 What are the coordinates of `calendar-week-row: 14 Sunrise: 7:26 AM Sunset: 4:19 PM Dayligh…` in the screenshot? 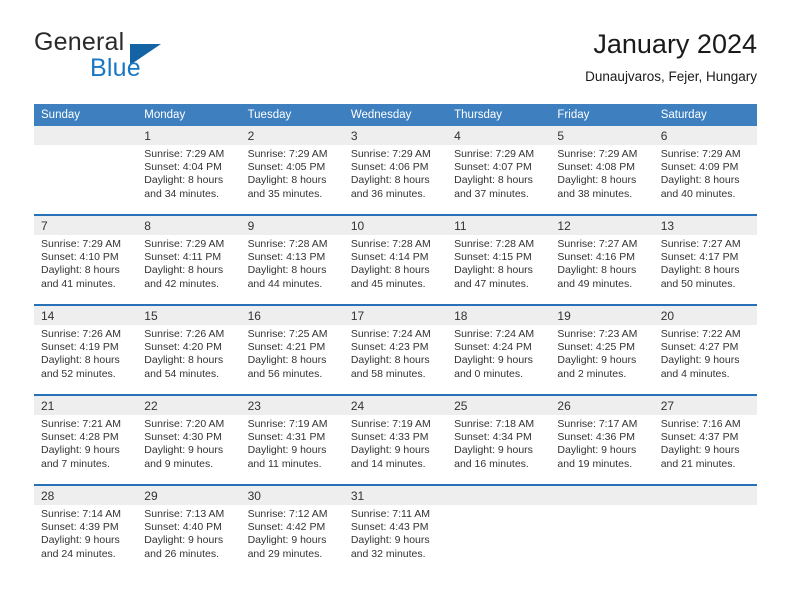 It's located at (395, 349).